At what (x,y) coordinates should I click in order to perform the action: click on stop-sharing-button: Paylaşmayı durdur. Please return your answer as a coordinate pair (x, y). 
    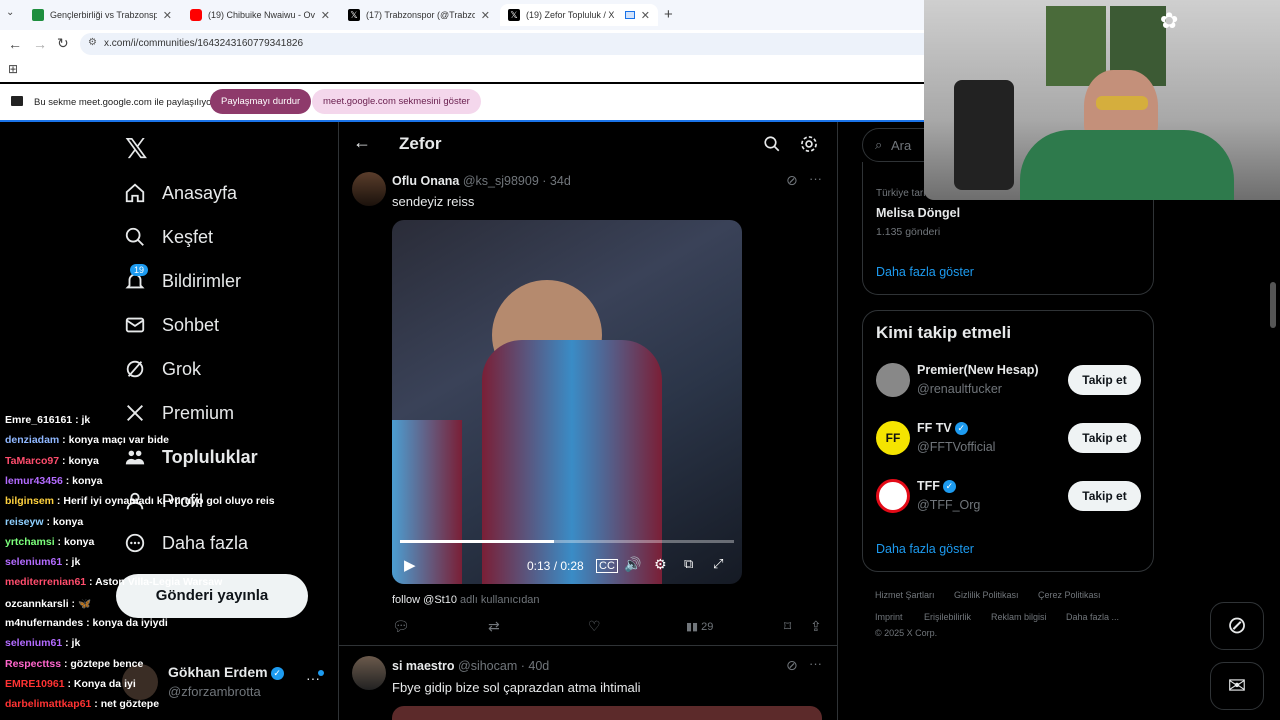
    Looking at the image, I should click on (261, 101).